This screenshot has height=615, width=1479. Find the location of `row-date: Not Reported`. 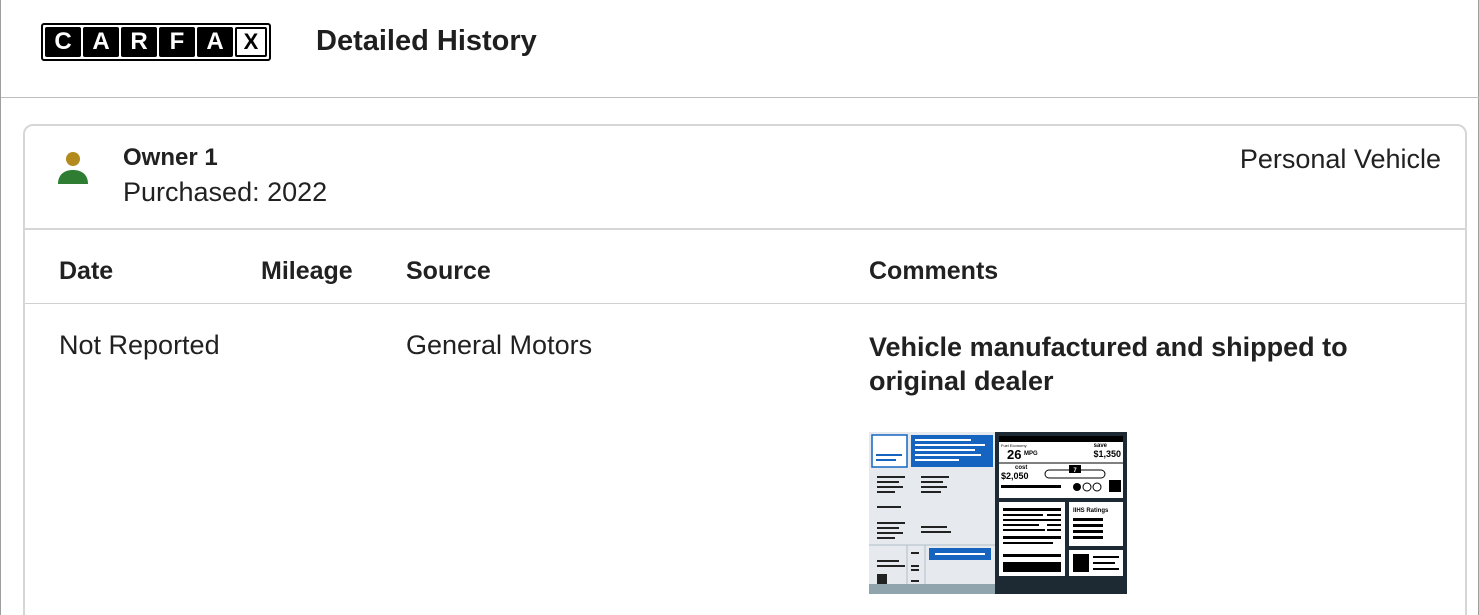

row-date: Not Reported is located at coordinates (139, 345).